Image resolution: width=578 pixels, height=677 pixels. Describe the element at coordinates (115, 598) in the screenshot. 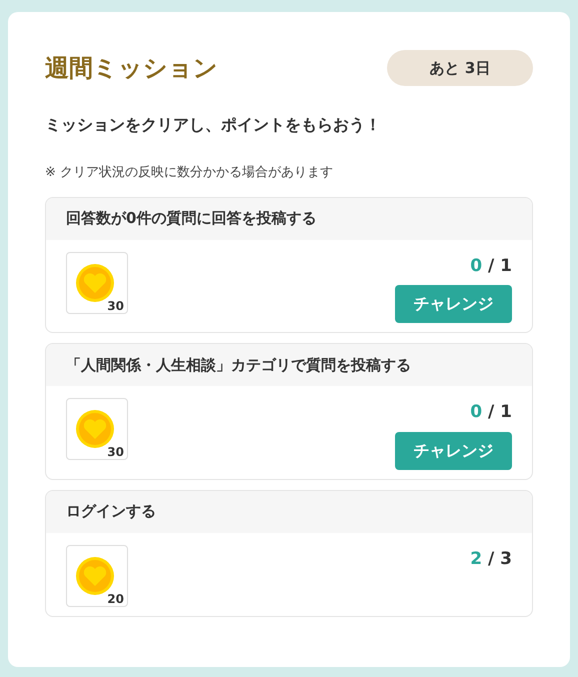

I see `points-value: 20` at that location.